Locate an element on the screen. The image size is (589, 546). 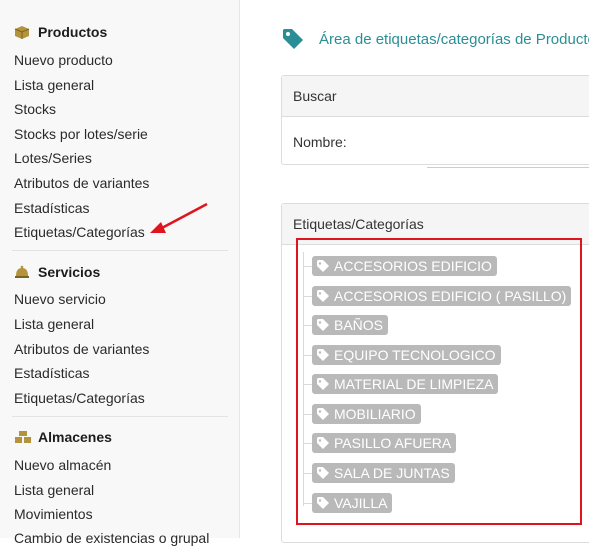
category-tag-label: ACCESORIOS EDIFICIO ( PASILLO) is located at coordinates (450, 296).